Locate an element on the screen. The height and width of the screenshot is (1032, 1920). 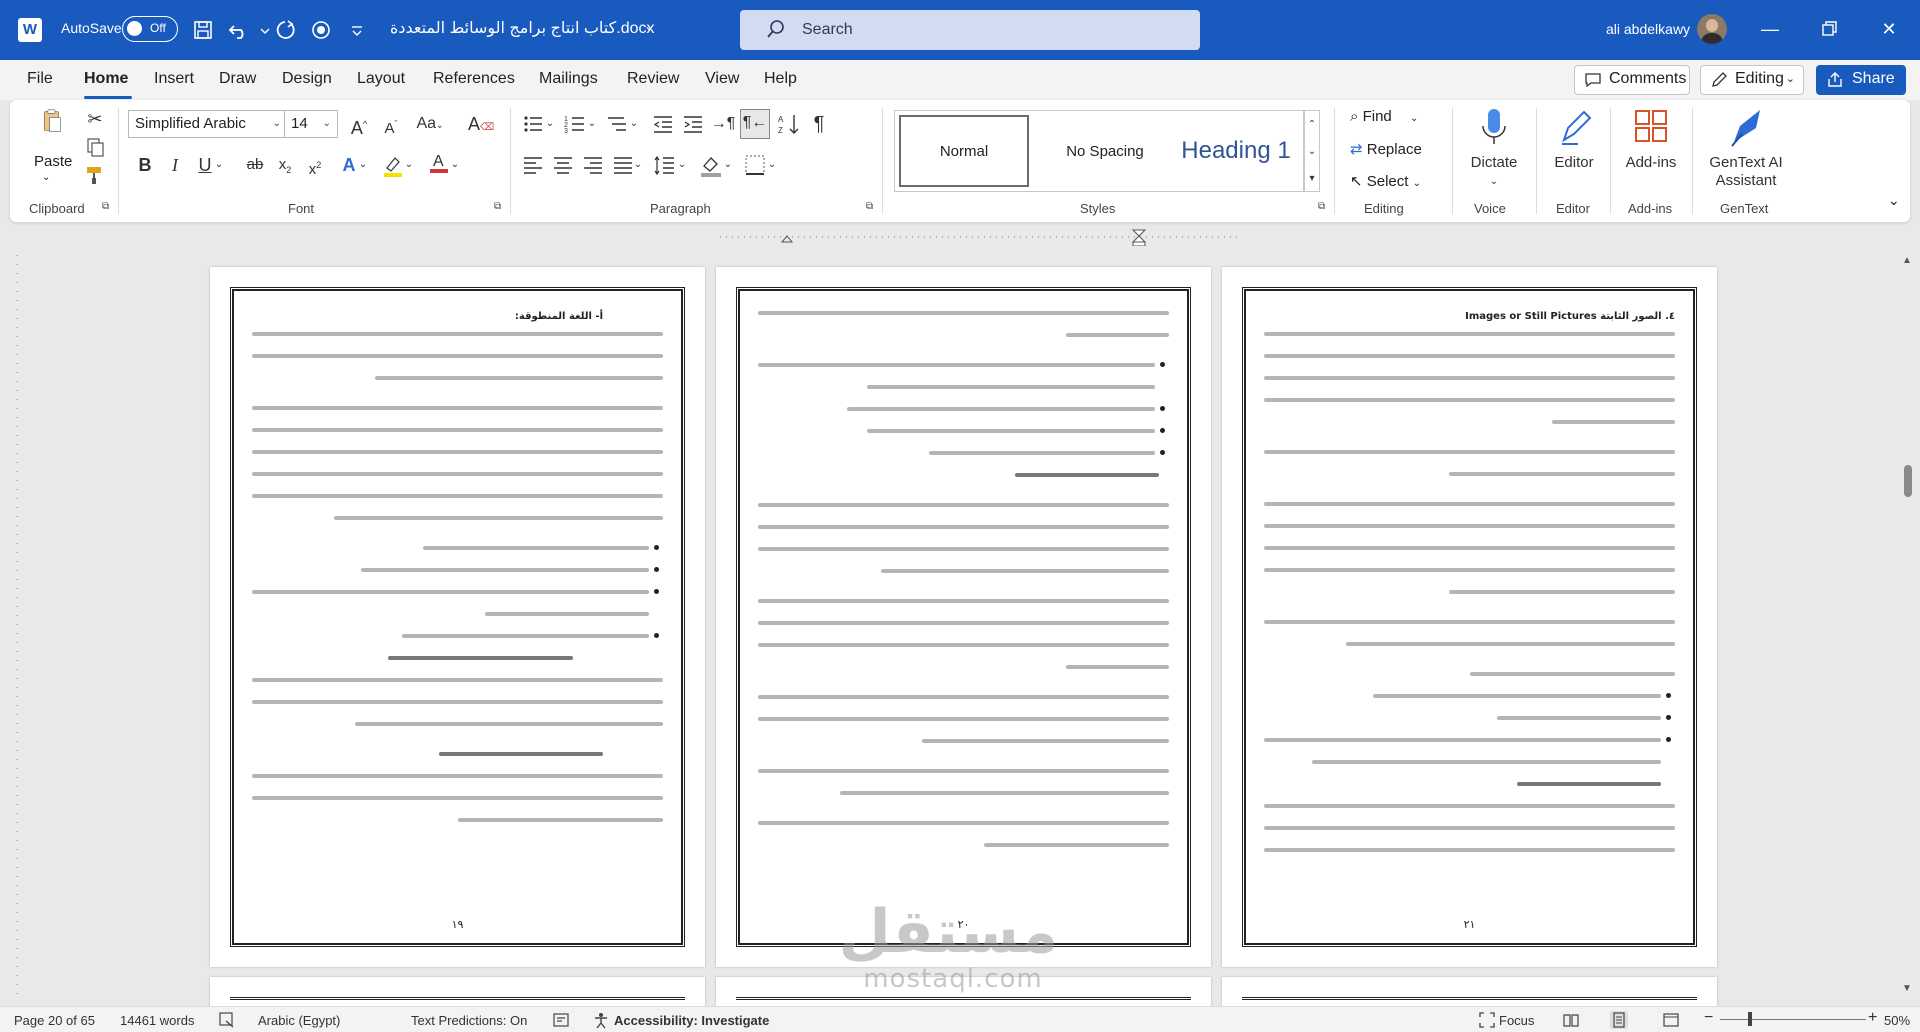
tab-references: References is located at coordinates (474, 79).